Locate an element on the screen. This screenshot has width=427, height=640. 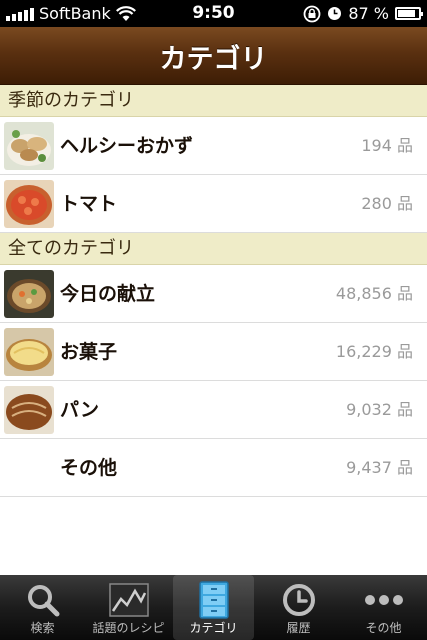
list-item-tomato: トマト 280 品 is located at coordinates (213, 204).